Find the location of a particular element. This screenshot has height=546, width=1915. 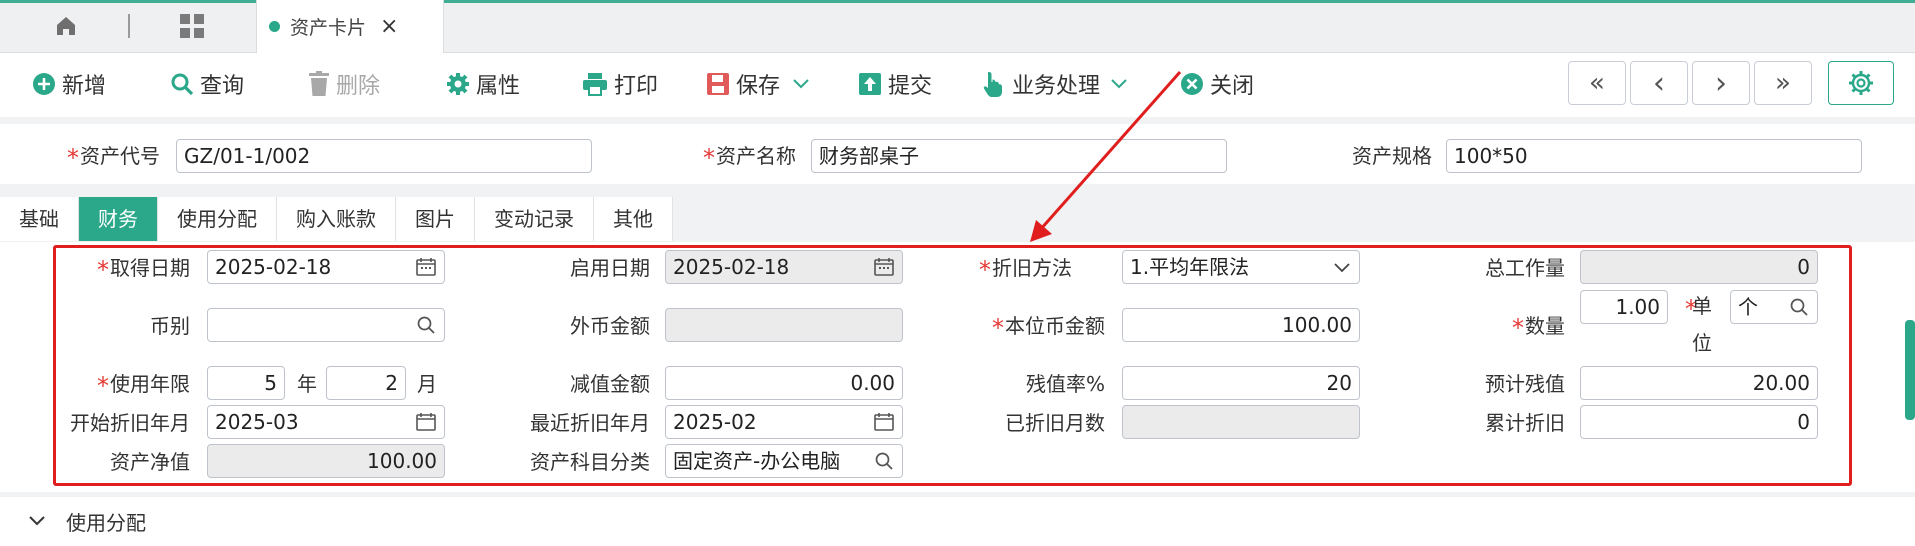

asset-name-label: *资产名称 is located at coordinates (749, 158).